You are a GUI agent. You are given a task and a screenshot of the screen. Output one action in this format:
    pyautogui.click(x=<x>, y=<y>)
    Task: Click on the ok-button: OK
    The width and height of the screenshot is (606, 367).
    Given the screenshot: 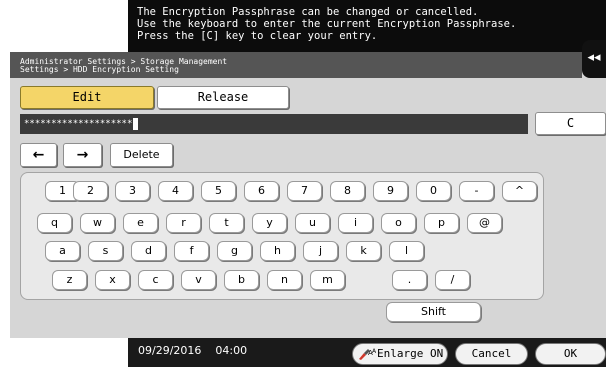 What is the action you would take?
    pyautogui.click(x=570, y=354)
    